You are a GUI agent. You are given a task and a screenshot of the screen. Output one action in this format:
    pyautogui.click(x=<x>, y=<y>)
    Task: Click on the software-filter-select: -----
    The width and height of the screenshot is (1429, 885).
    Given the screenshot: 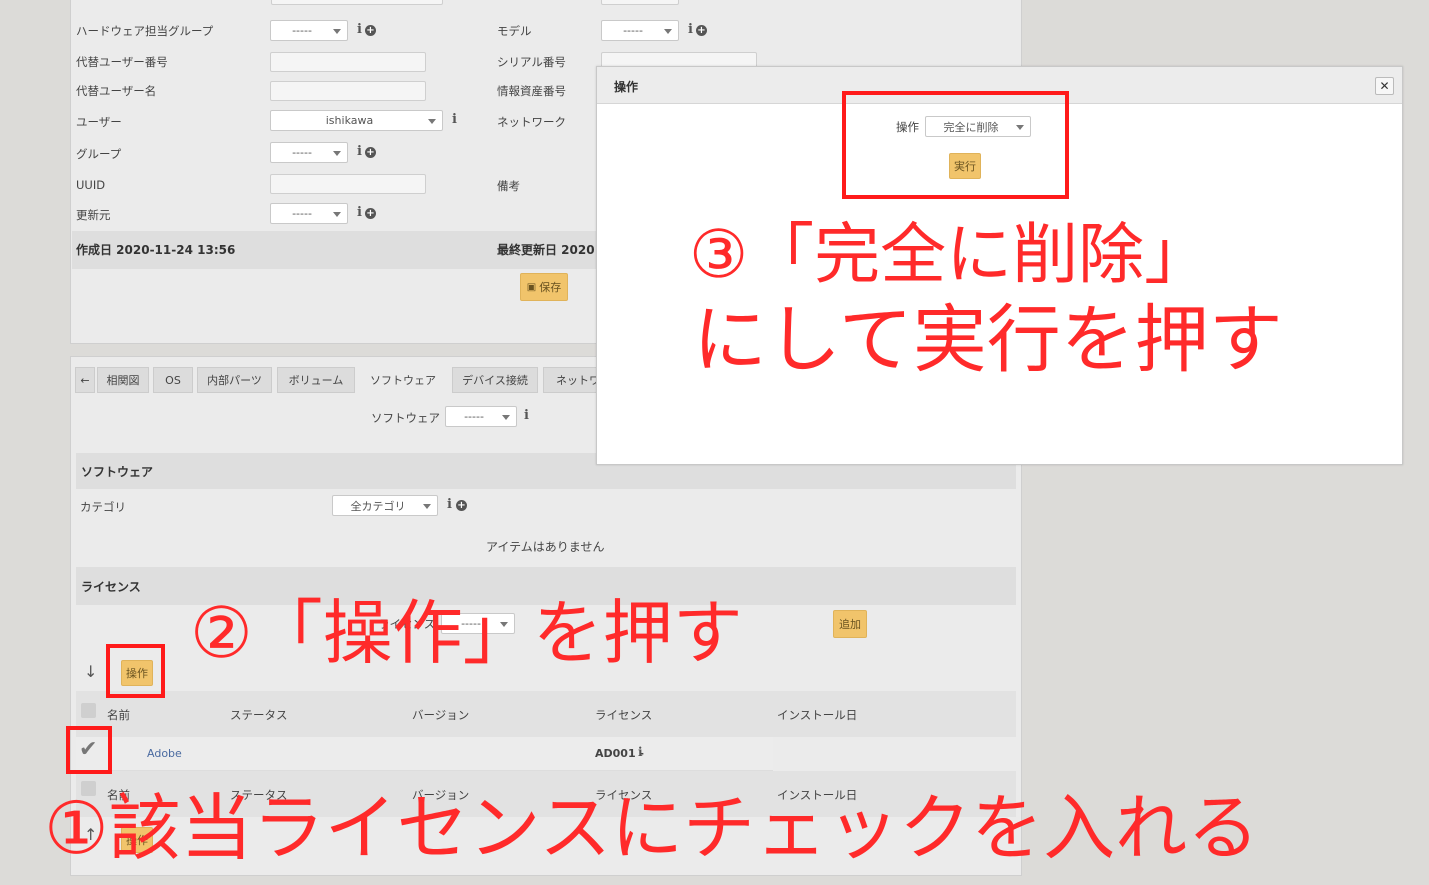 What is the action you would take?
    pyautogui.click(x=481, y=416)
    